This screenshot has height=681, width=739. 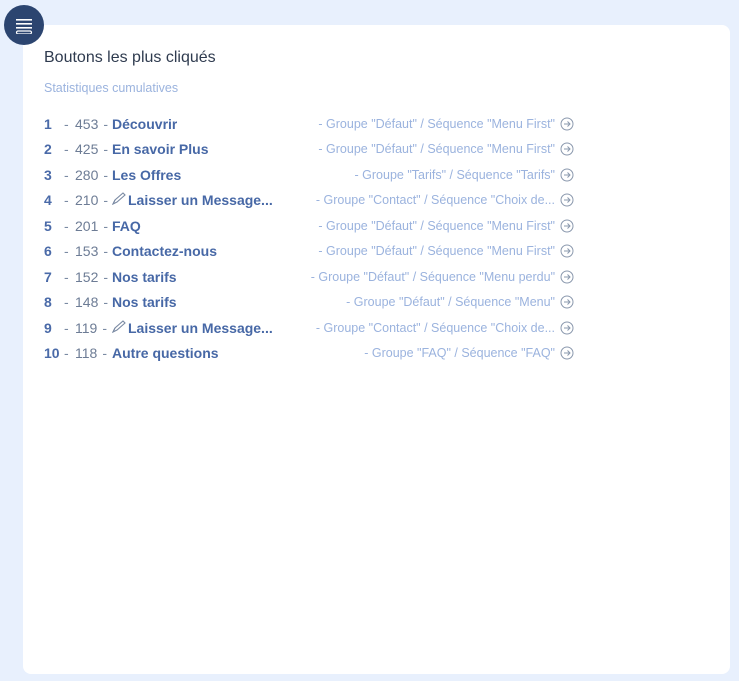 What do you see at coordinates (86, 327) in the screenshot?
I see `click-count-value: 119` at bounding box center [86, 327].